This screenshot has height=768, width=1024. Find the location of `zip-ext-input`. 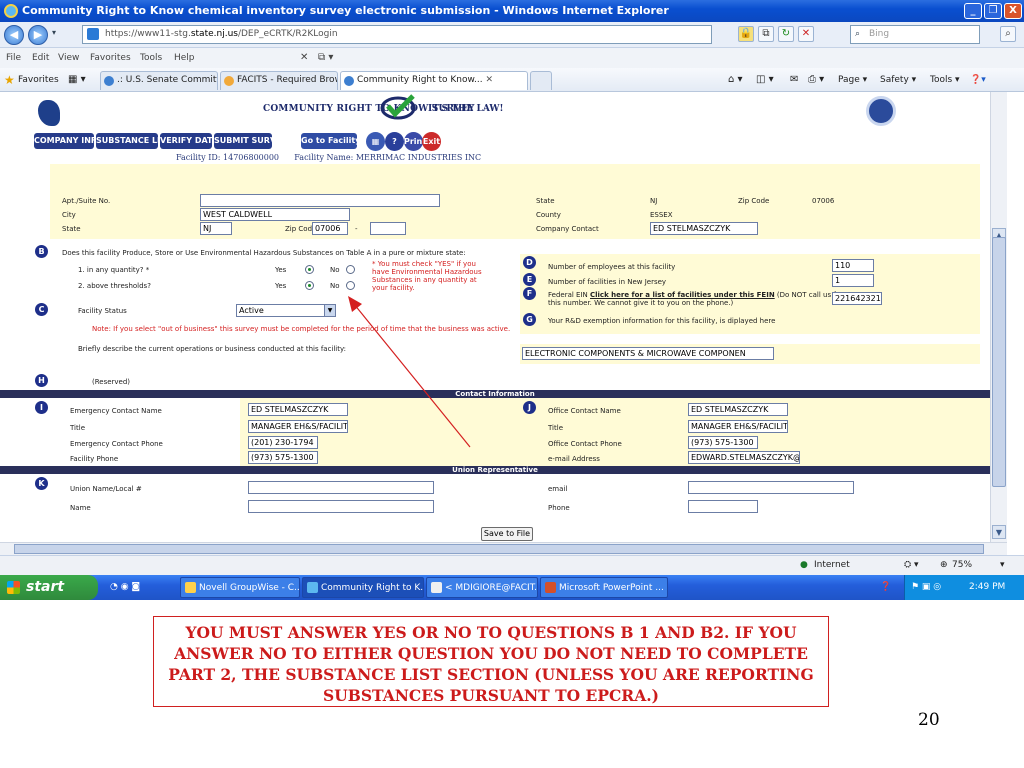

zip-ext-input is located at coordinates (388, 228).